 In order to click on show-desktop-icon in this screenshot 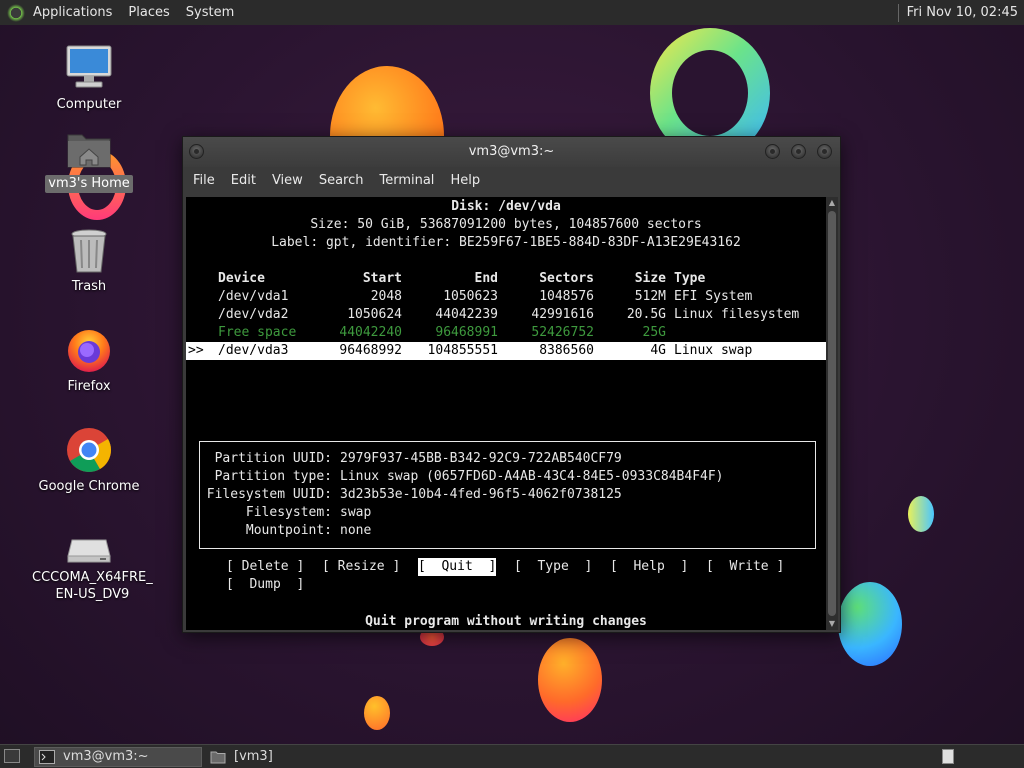, I will do `click(12, 756)`.